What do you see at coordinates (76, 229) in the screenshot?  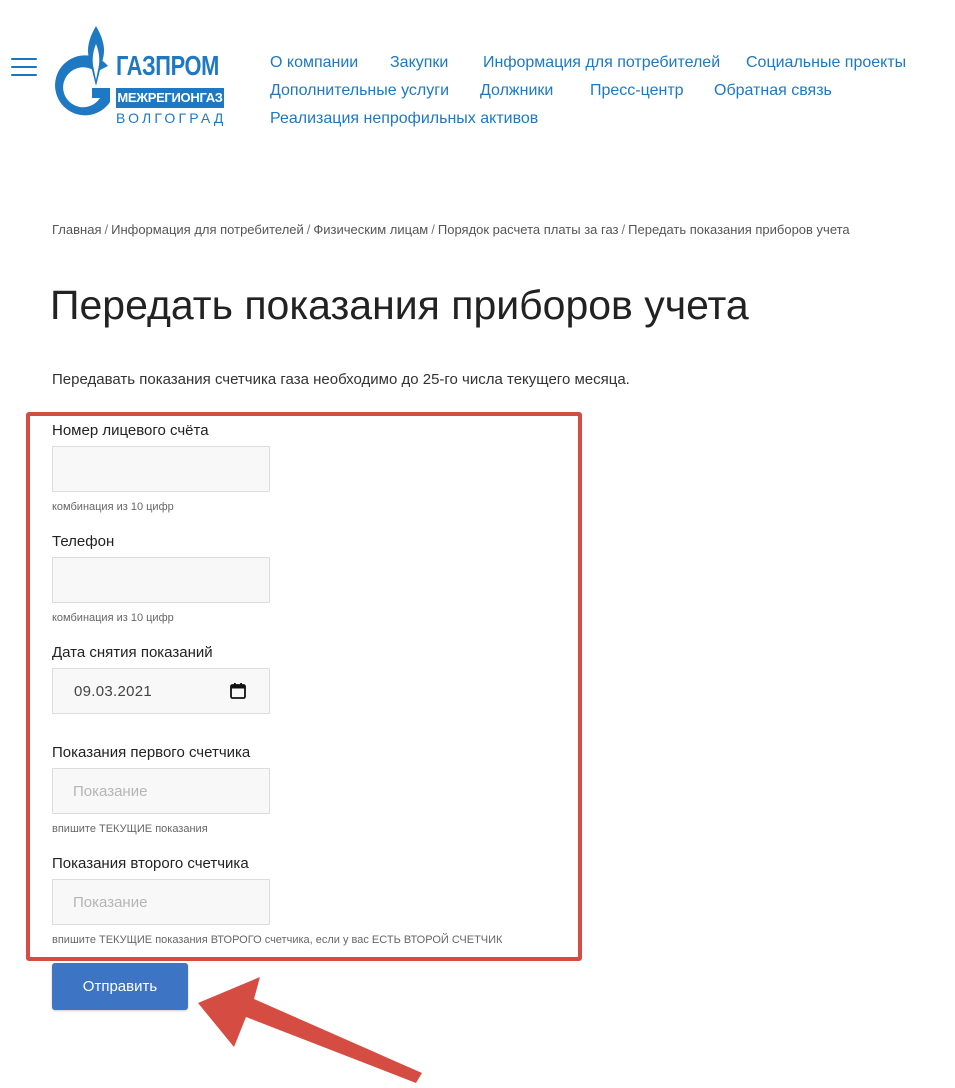 I see `breadcrumb-home: Главная` at bounding box center [76, 229].